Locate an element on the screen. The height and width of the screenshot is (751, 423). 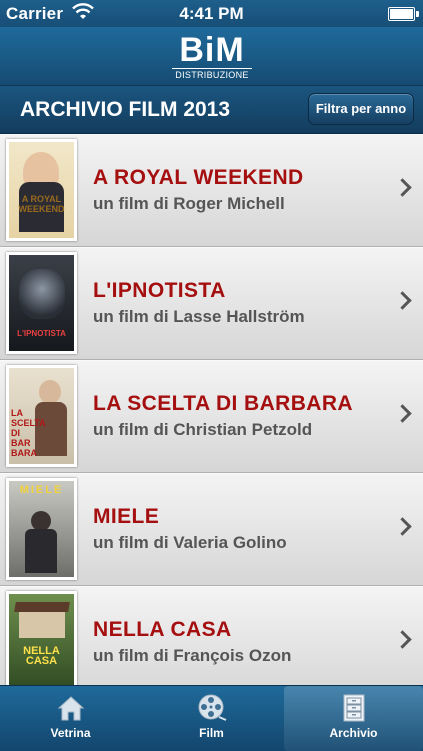
logo-main: BiM is located at coordinates (212, 50).